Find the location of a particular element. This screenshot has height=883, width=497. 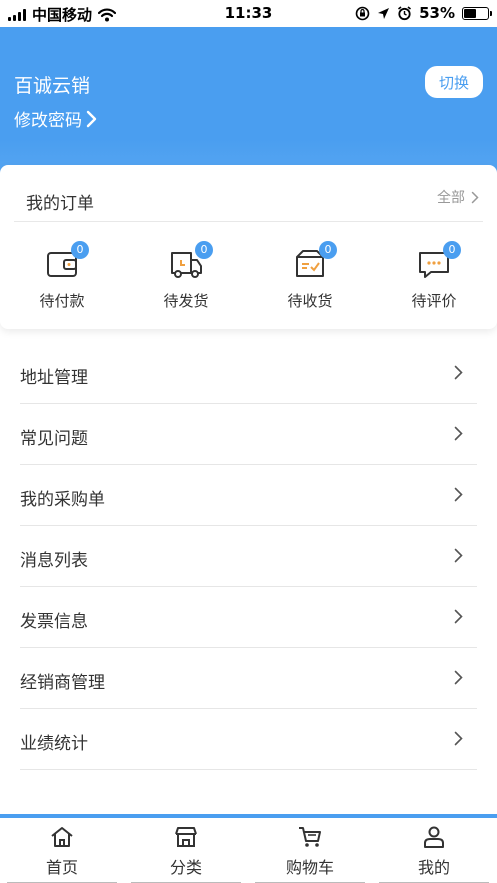

menu-item-label: 我的采购单 is located at coordinates (62, 500).